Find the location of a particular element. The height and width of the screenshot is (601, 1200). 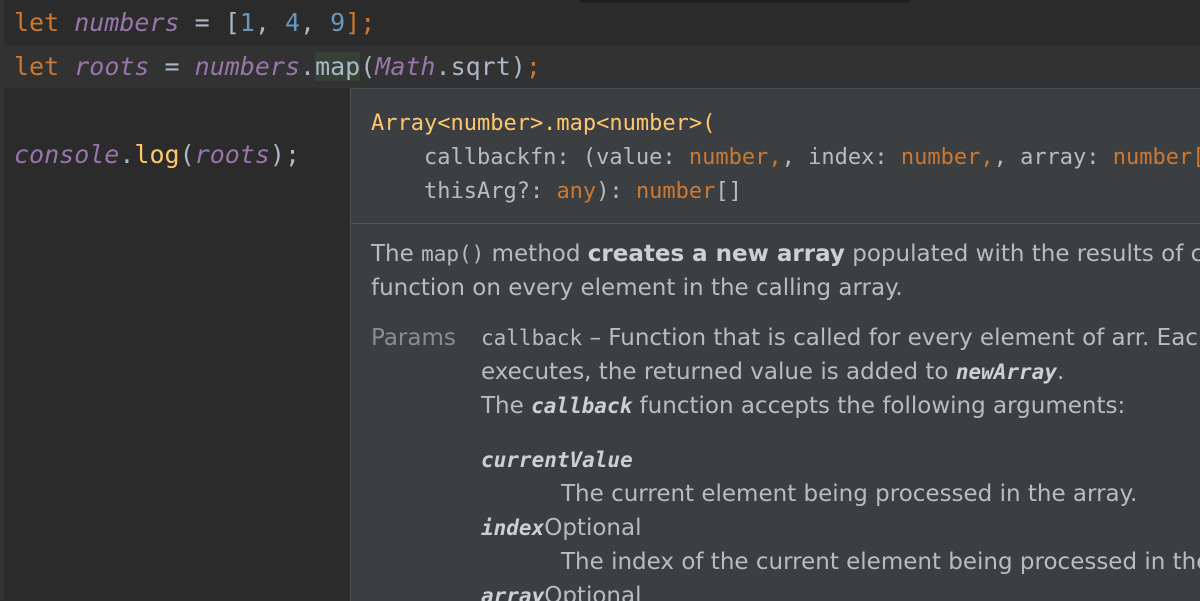

code-line-1: let numbers = [1, 4, 9]; is located at coordinates (194, 23).